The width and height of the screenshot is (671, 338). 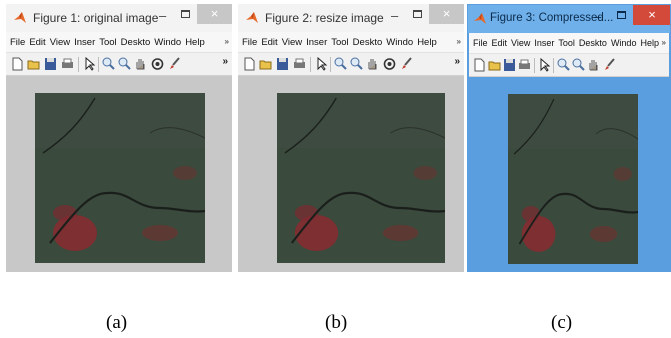 What do you see at coordinates (117, 322) in the screenshot?
I see `caption-a: (a)` at bounding box center [117, 322].